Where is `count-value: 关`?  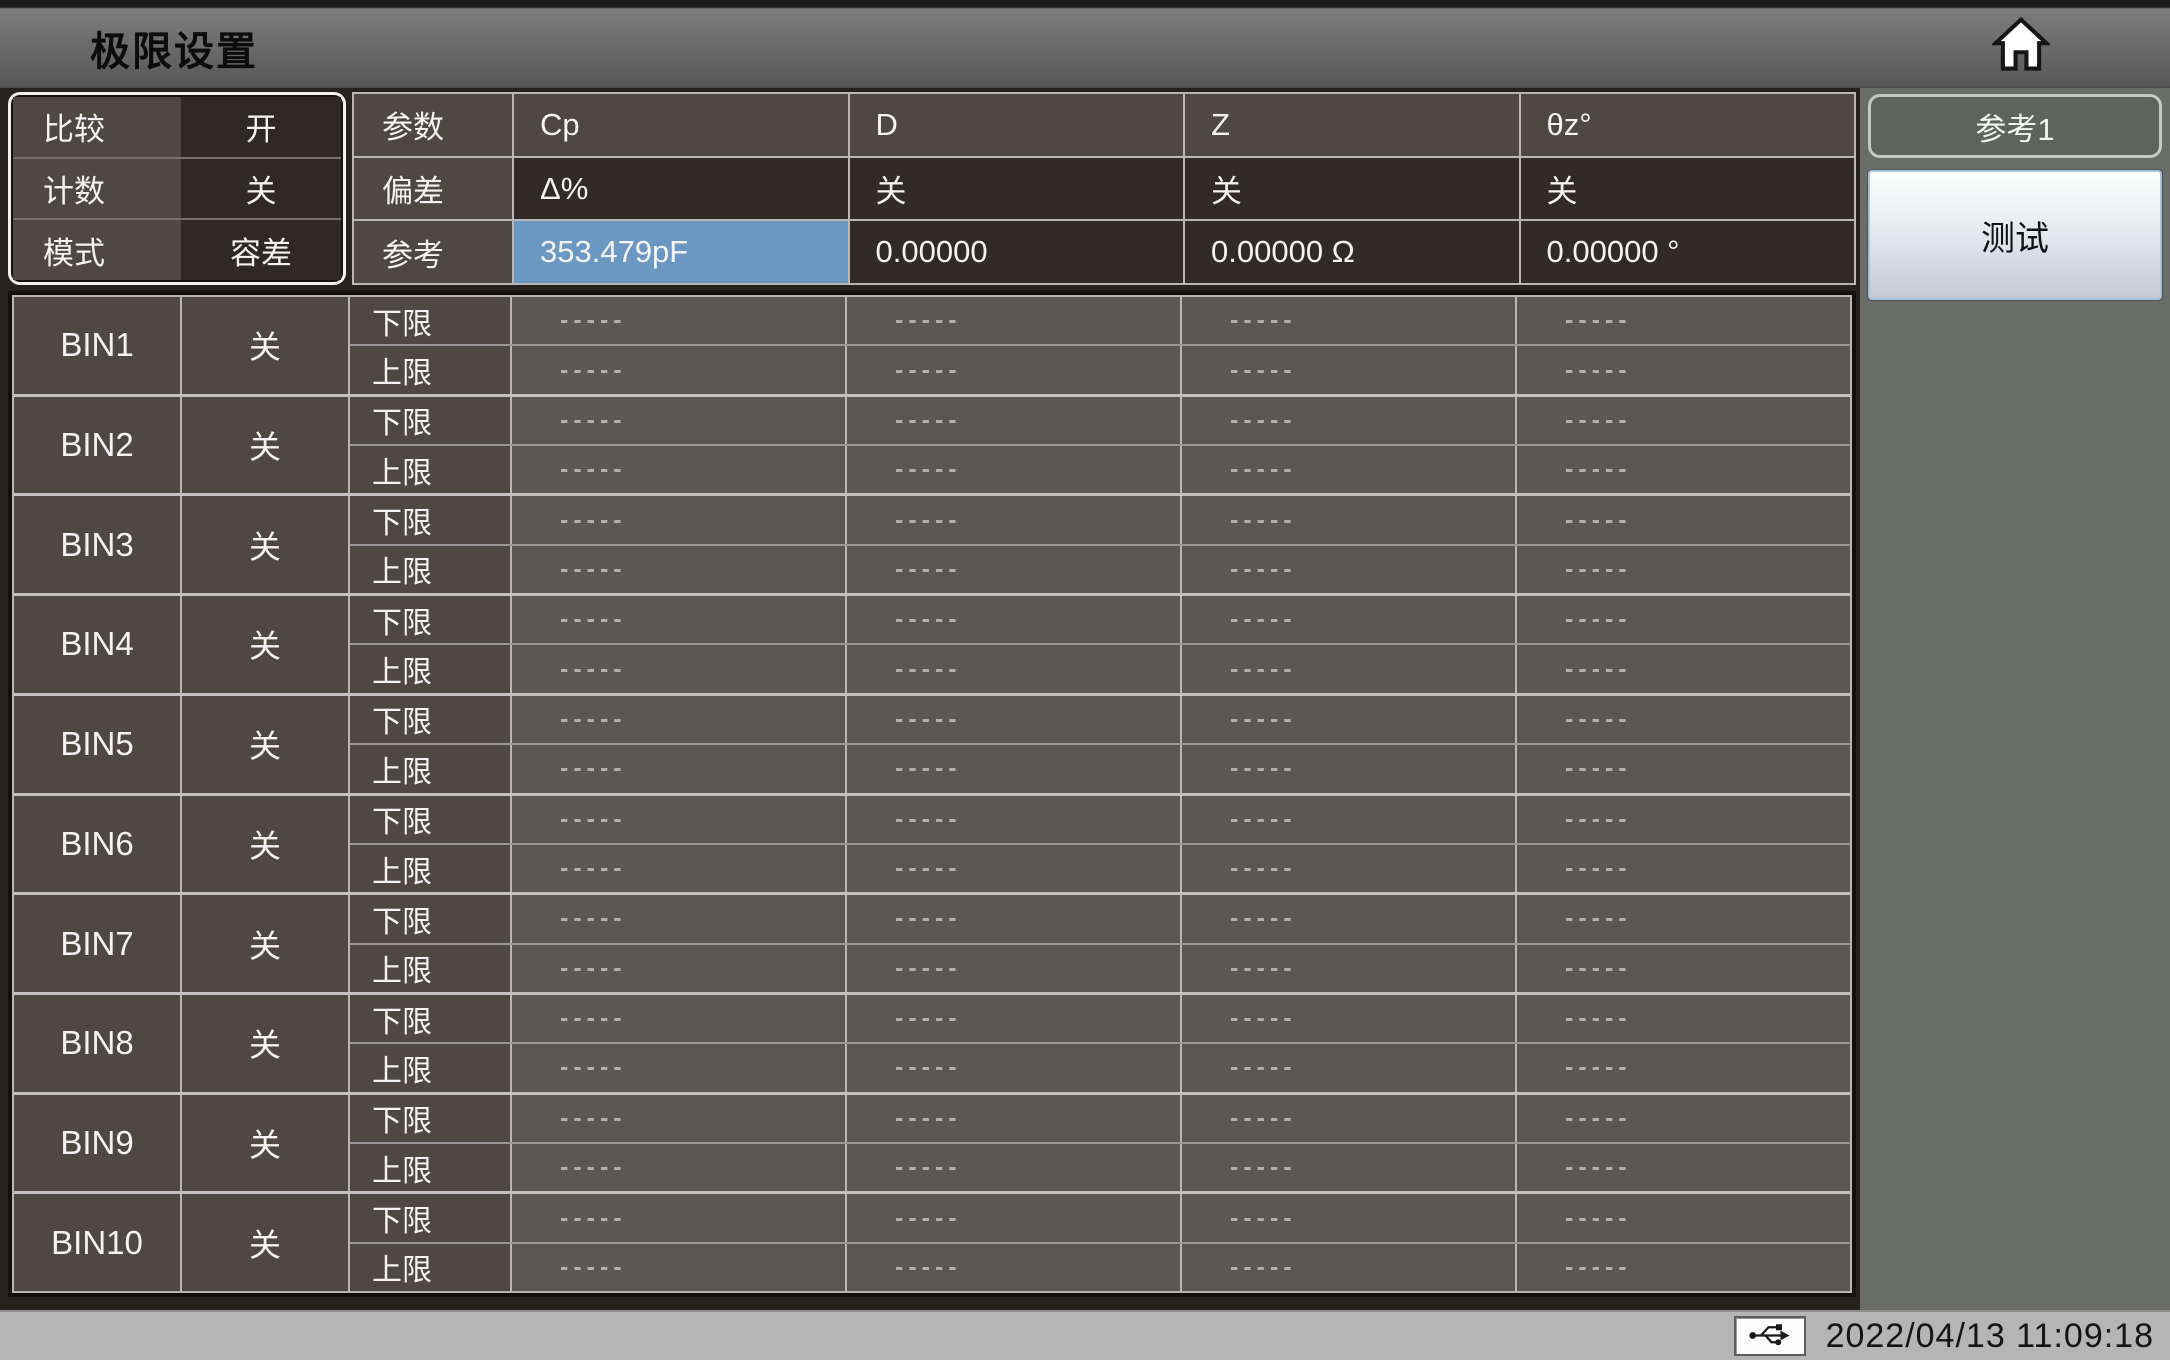 count-value: 关 is located at coordinates (261, 188).